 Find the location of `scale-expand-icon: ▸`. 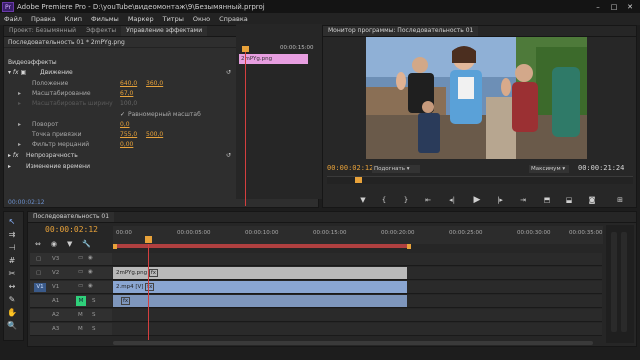

scale-expand-icon: ▸ is located at coordinates (19, 93).